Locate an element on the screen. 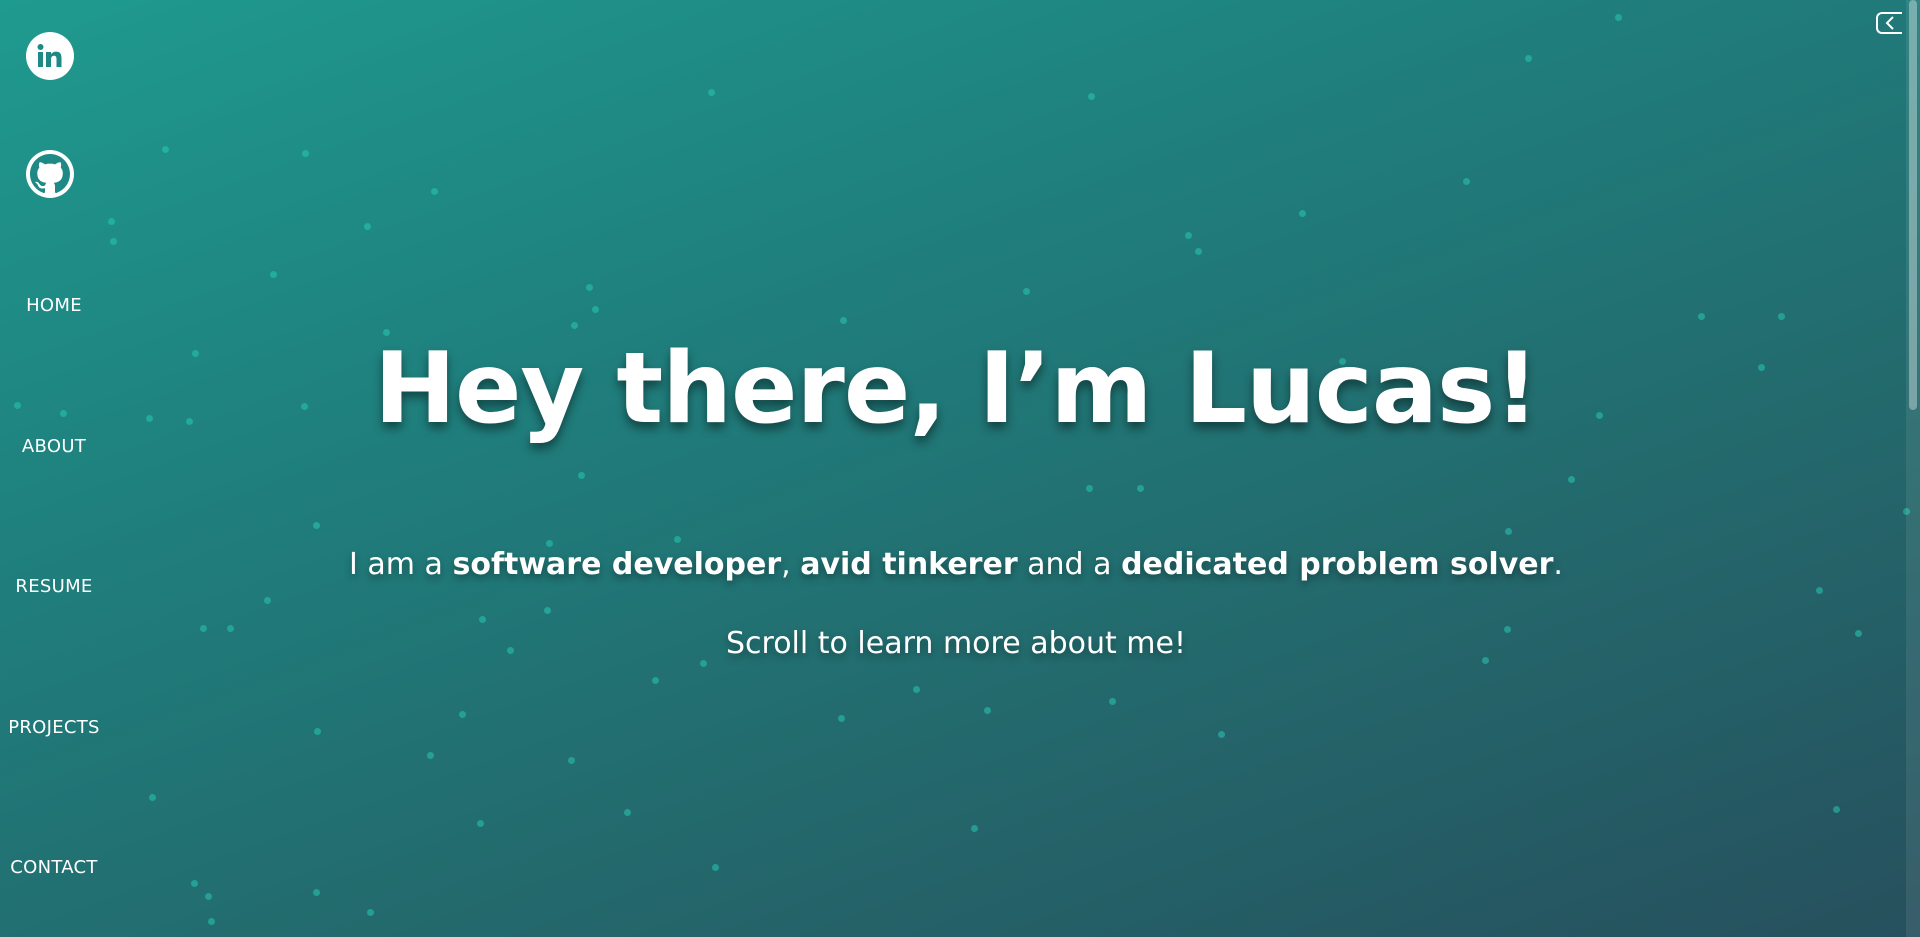  subtitle-prefix: I am a is located at coordinates (401, 564).